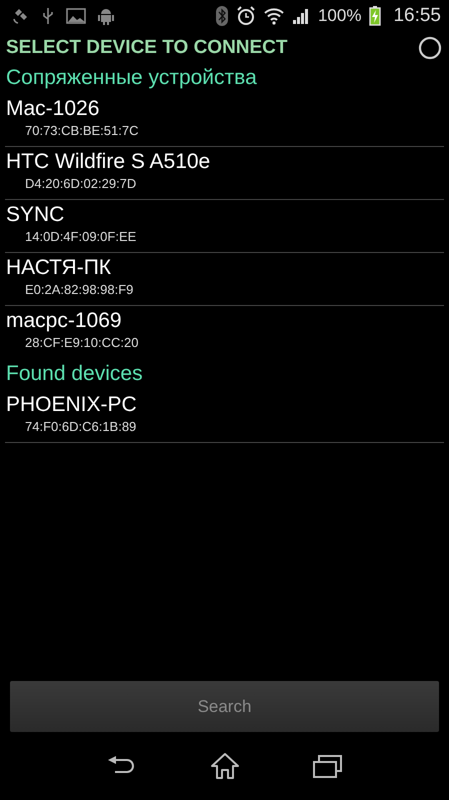  What do you see at coordinates (59, 268) in the screenshot?
I see `device-name: НАСТЯ-ПК` at bounding box center [59, 268].